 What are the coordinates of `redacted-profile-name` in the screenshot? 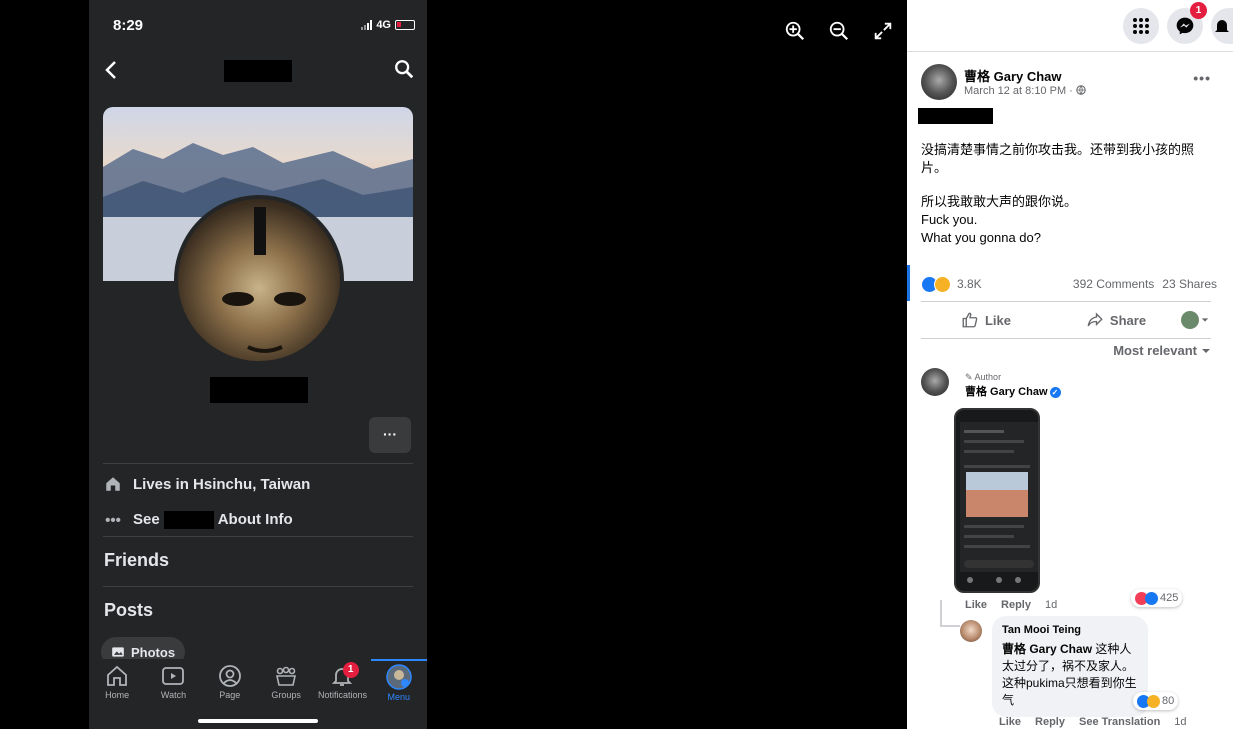 It's located at (259, 390).